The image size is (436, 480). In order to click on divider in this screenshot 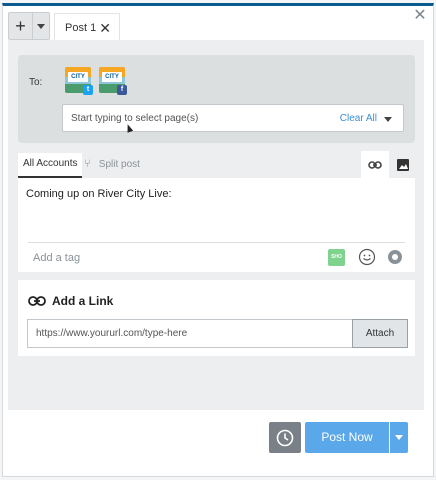, I will do `click(216, 242)`.